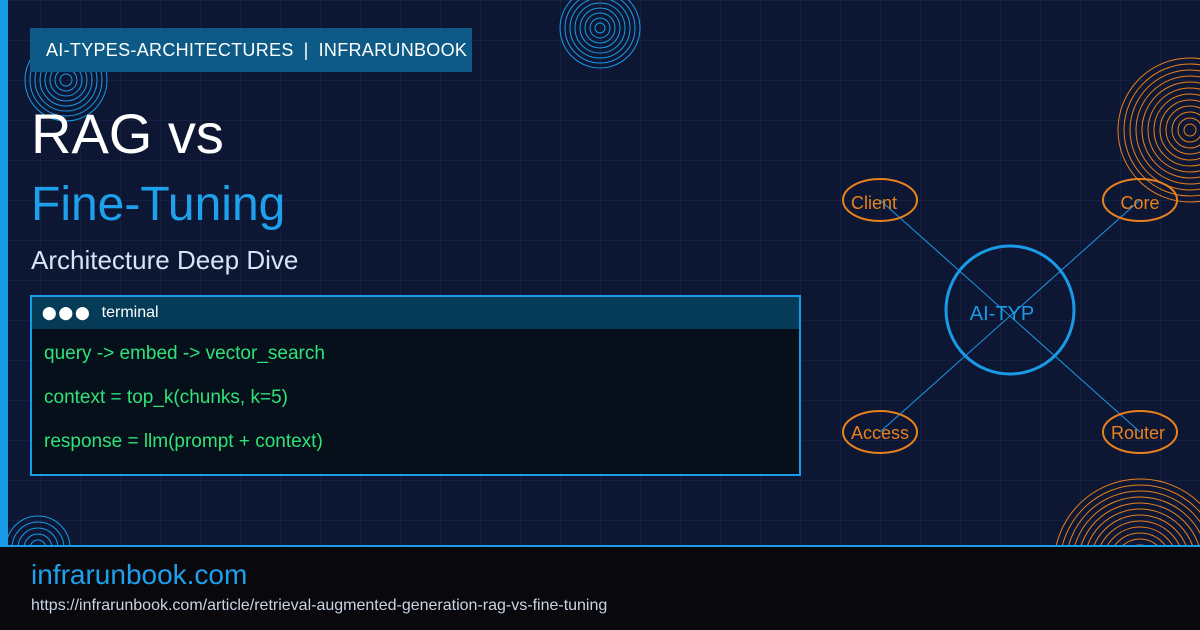  I want to click on node-router-label: Router, so click(1138, 433).